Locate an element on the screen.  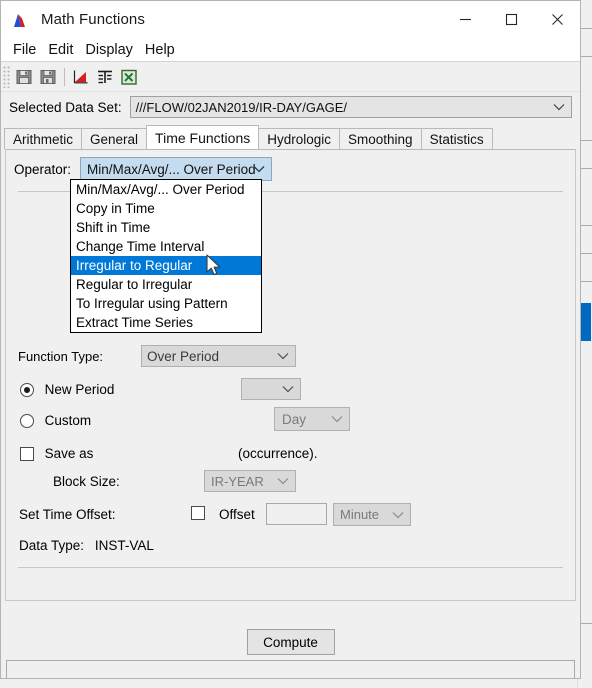
toolbar-save is located at coordinates (24, 77).